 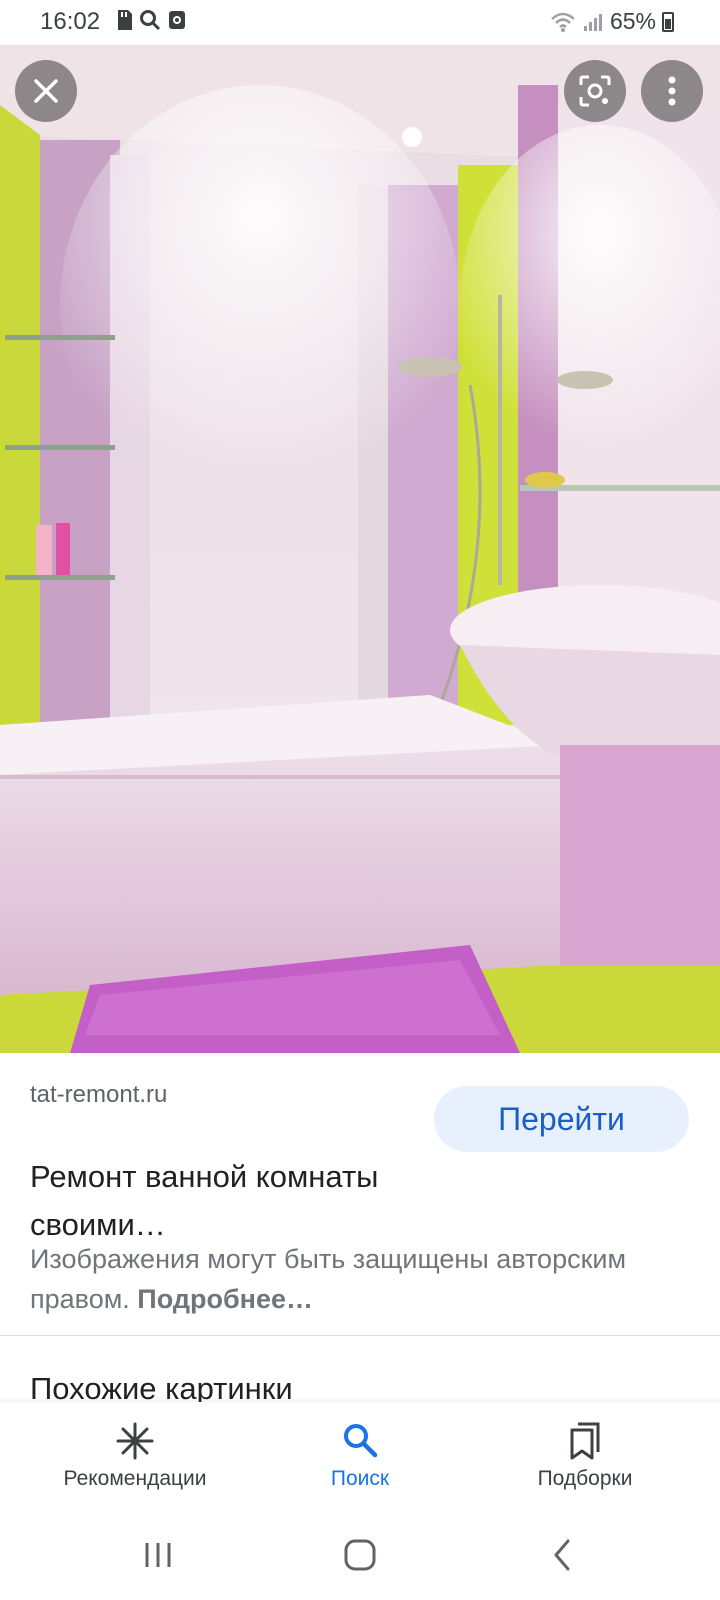 I want to click on battery-icon, so click(x=668, y=21).